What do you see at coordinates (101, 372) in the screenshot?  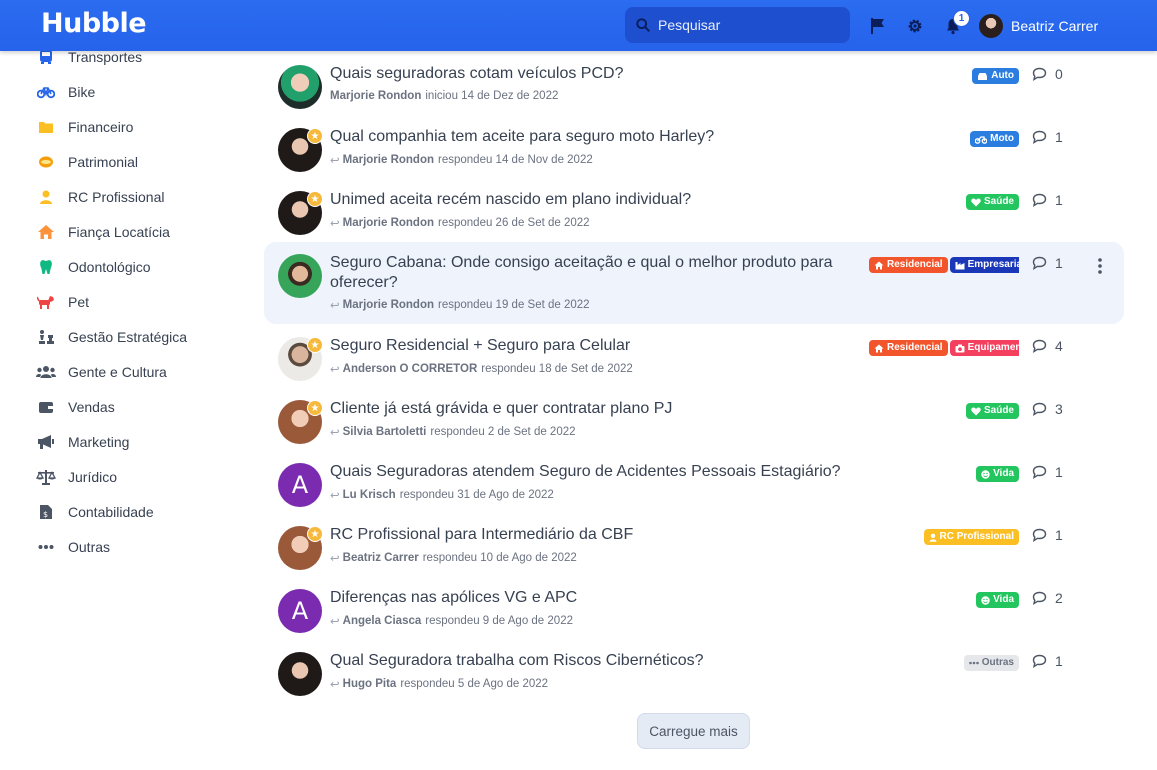 I see `sidebar-item-gente-e-cultura: Gente e Cultura` at bounding box center [101, 372].